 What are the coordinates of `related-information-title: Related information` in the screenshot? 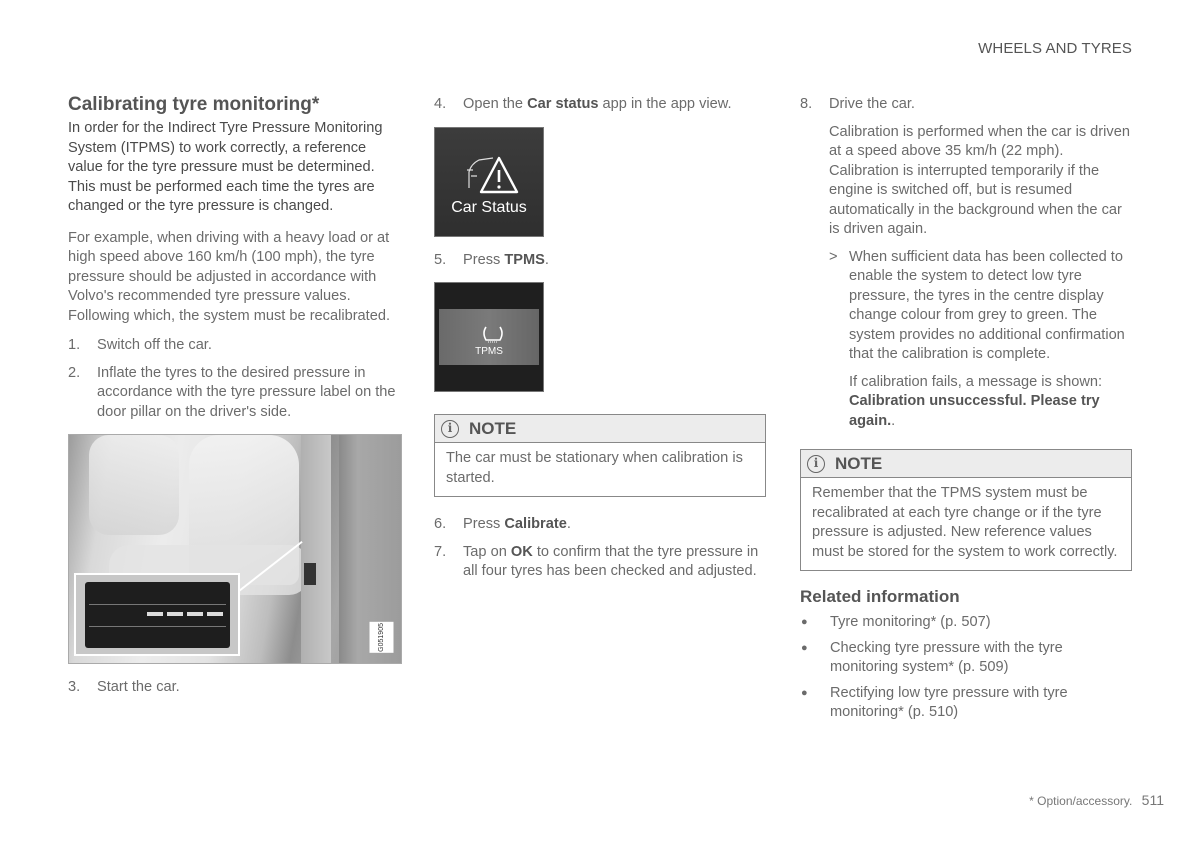 It's located at (880, 596).